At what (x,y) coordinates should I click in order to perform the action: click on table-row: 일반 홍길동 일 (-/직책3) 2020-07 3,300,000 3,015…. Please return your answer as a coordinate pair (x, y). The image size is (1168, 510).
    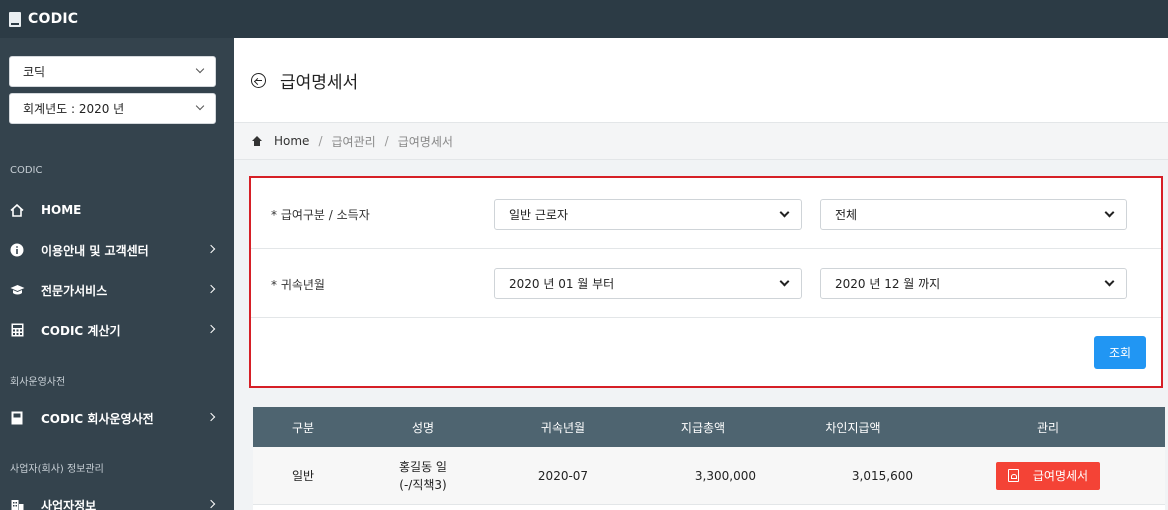
    Looking at the image, I should click on (709, 476).